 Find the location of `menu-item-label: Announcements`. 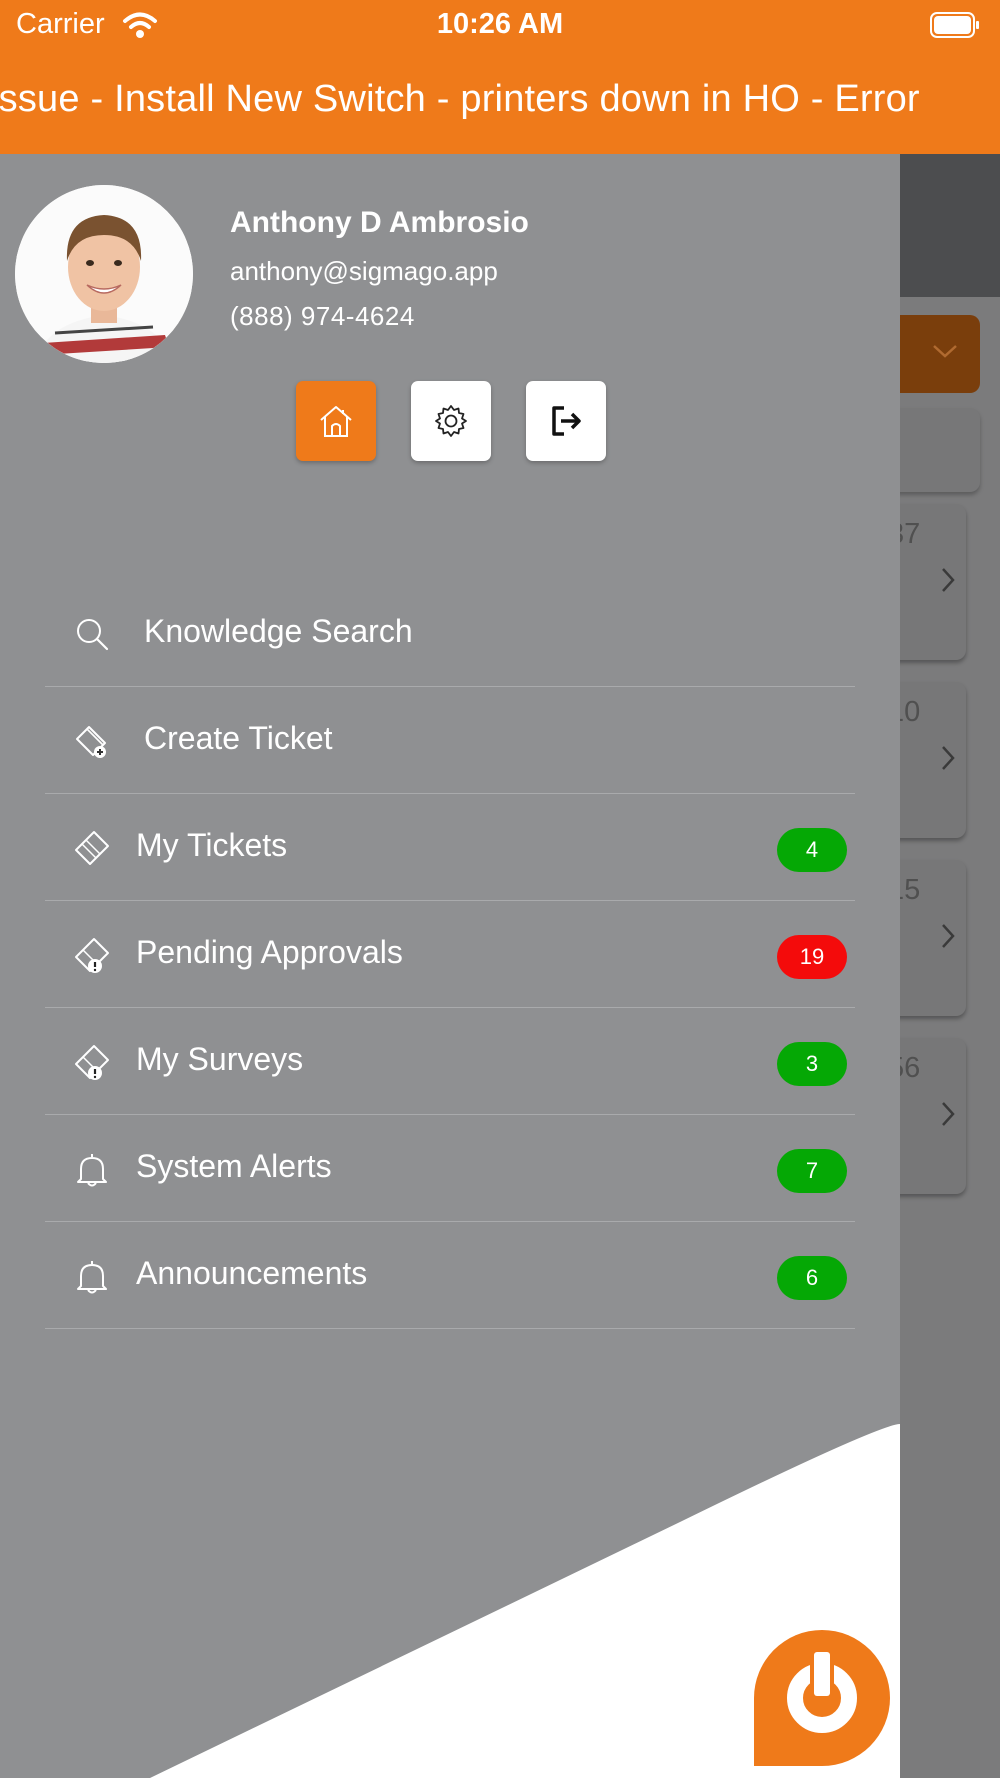

menu-item-label: Announcements is located at coordinates (252, 1273).